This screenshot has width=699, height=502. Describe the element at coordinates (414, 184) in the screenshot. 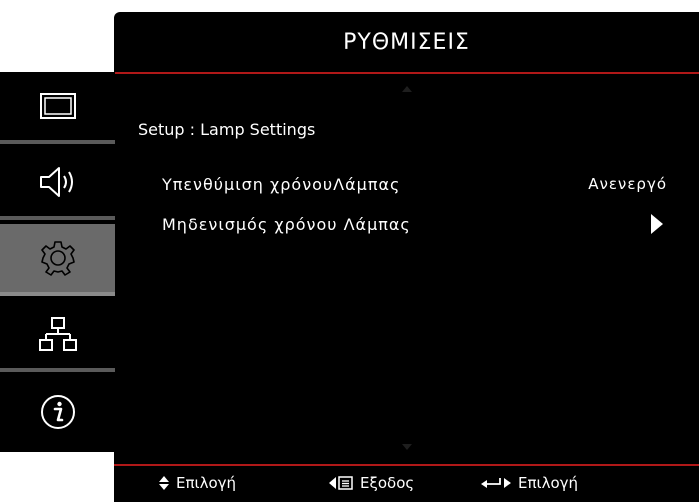

I see `menu-item-lamp-reminder: Υπενθύμιση χρόνουΛάμπας Ανενεργό` at that location.